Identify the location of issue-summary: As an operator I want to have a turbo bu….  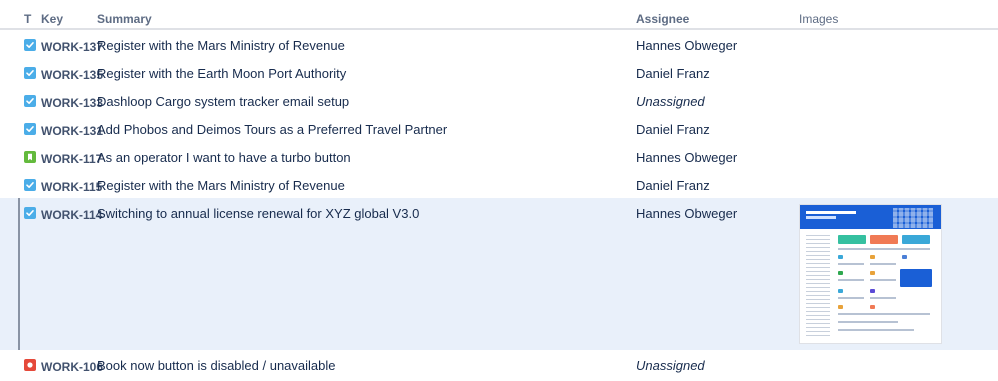
(224, 158).